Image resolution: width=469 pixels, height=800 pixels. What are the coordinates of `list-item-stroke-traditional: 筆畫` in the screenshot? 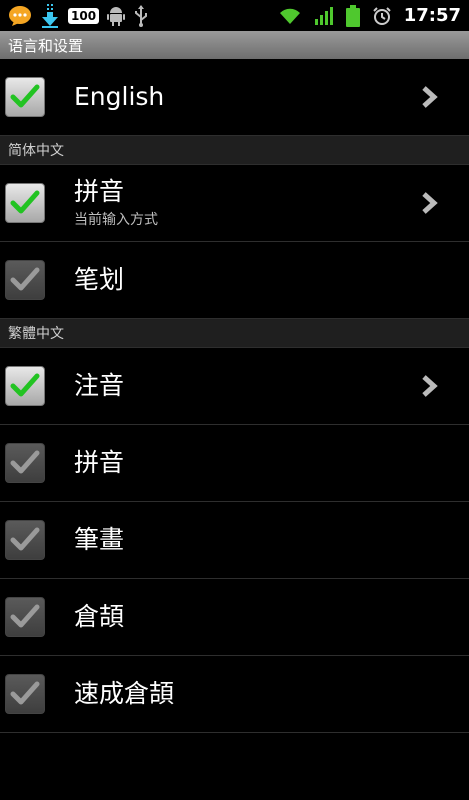 It's located at (234, 540).